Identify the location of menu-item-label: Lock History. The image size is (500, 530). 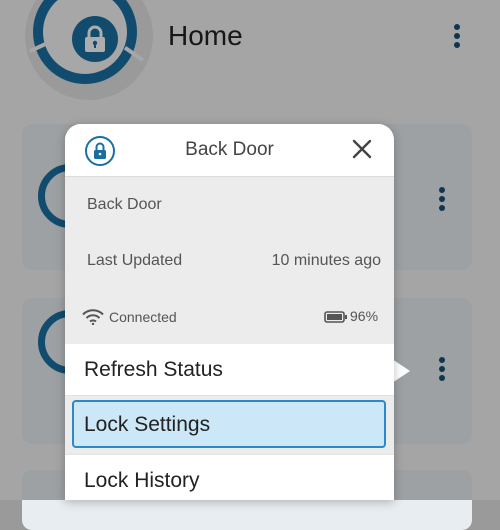
(142, 480).